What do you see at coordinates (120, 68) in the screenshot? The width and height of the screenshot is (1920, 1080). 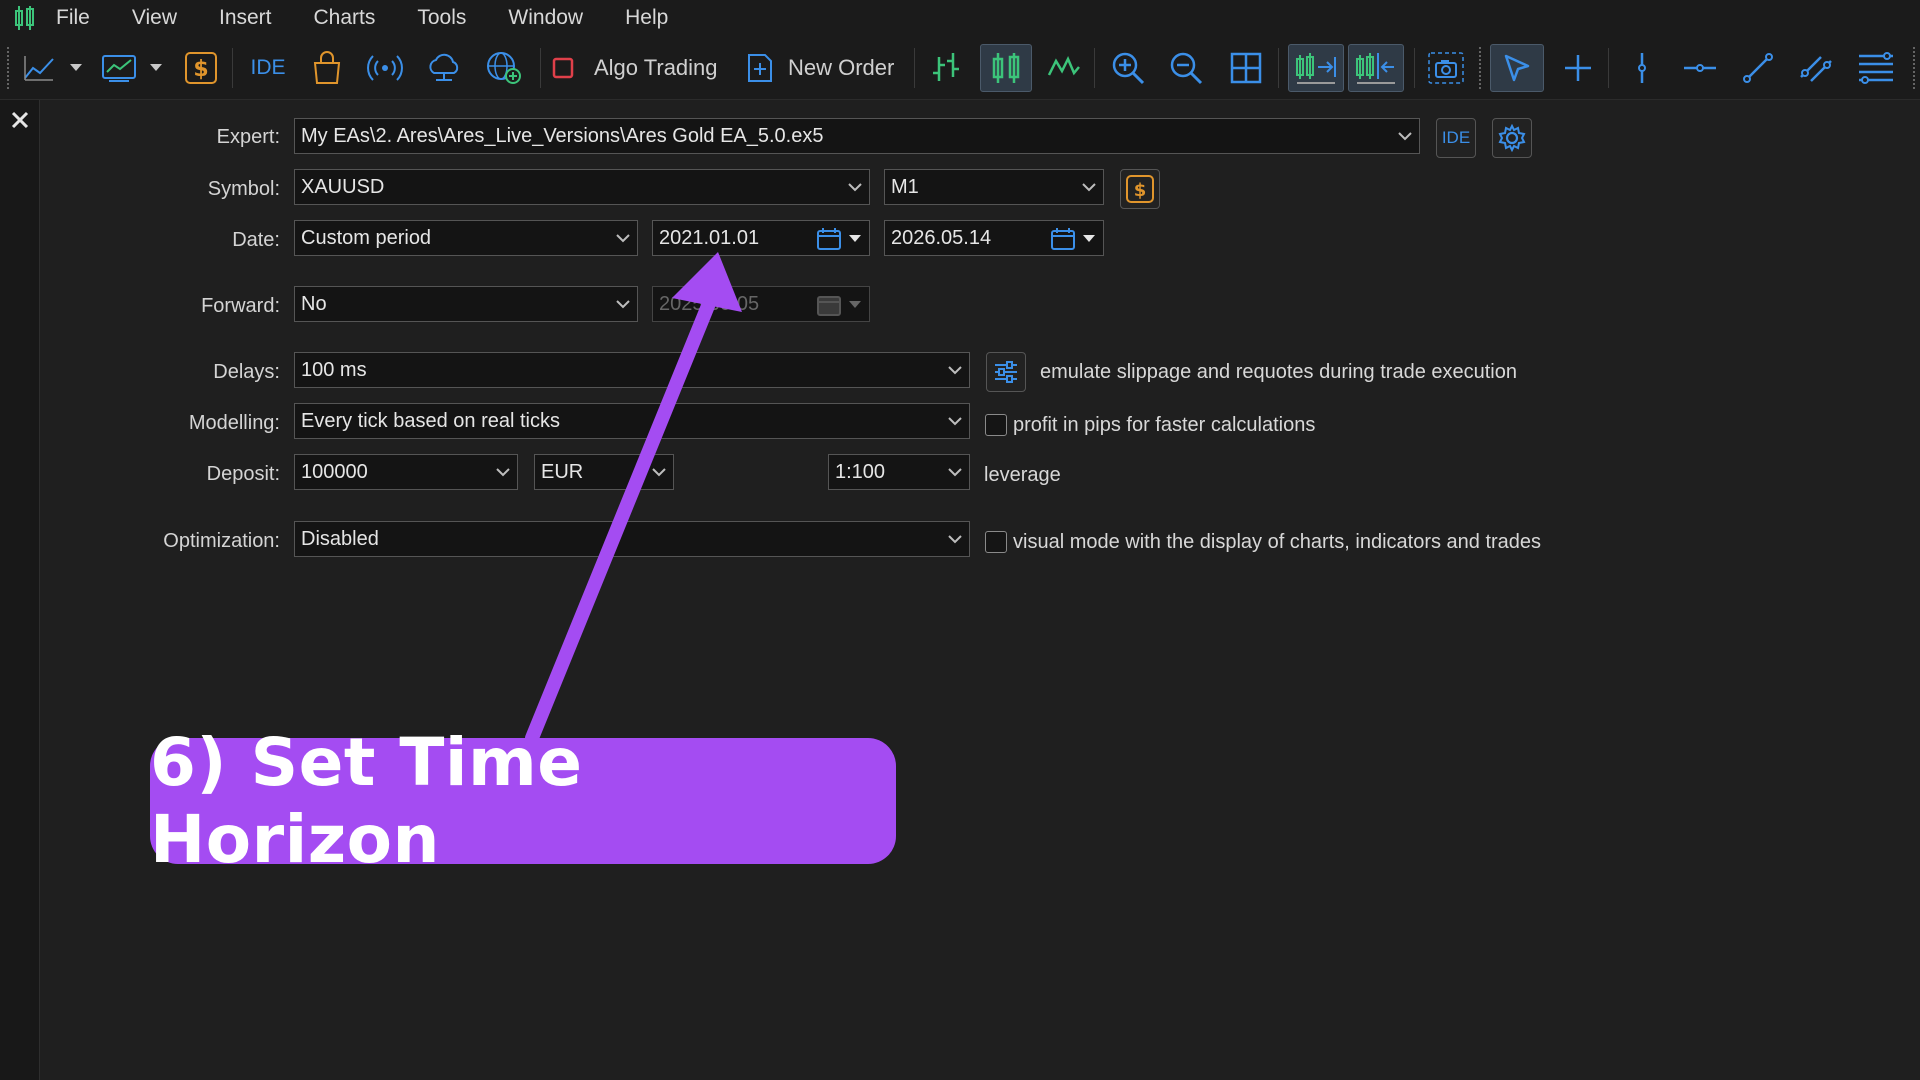 I see `profiles-icon` at bounding box center [120, 68].